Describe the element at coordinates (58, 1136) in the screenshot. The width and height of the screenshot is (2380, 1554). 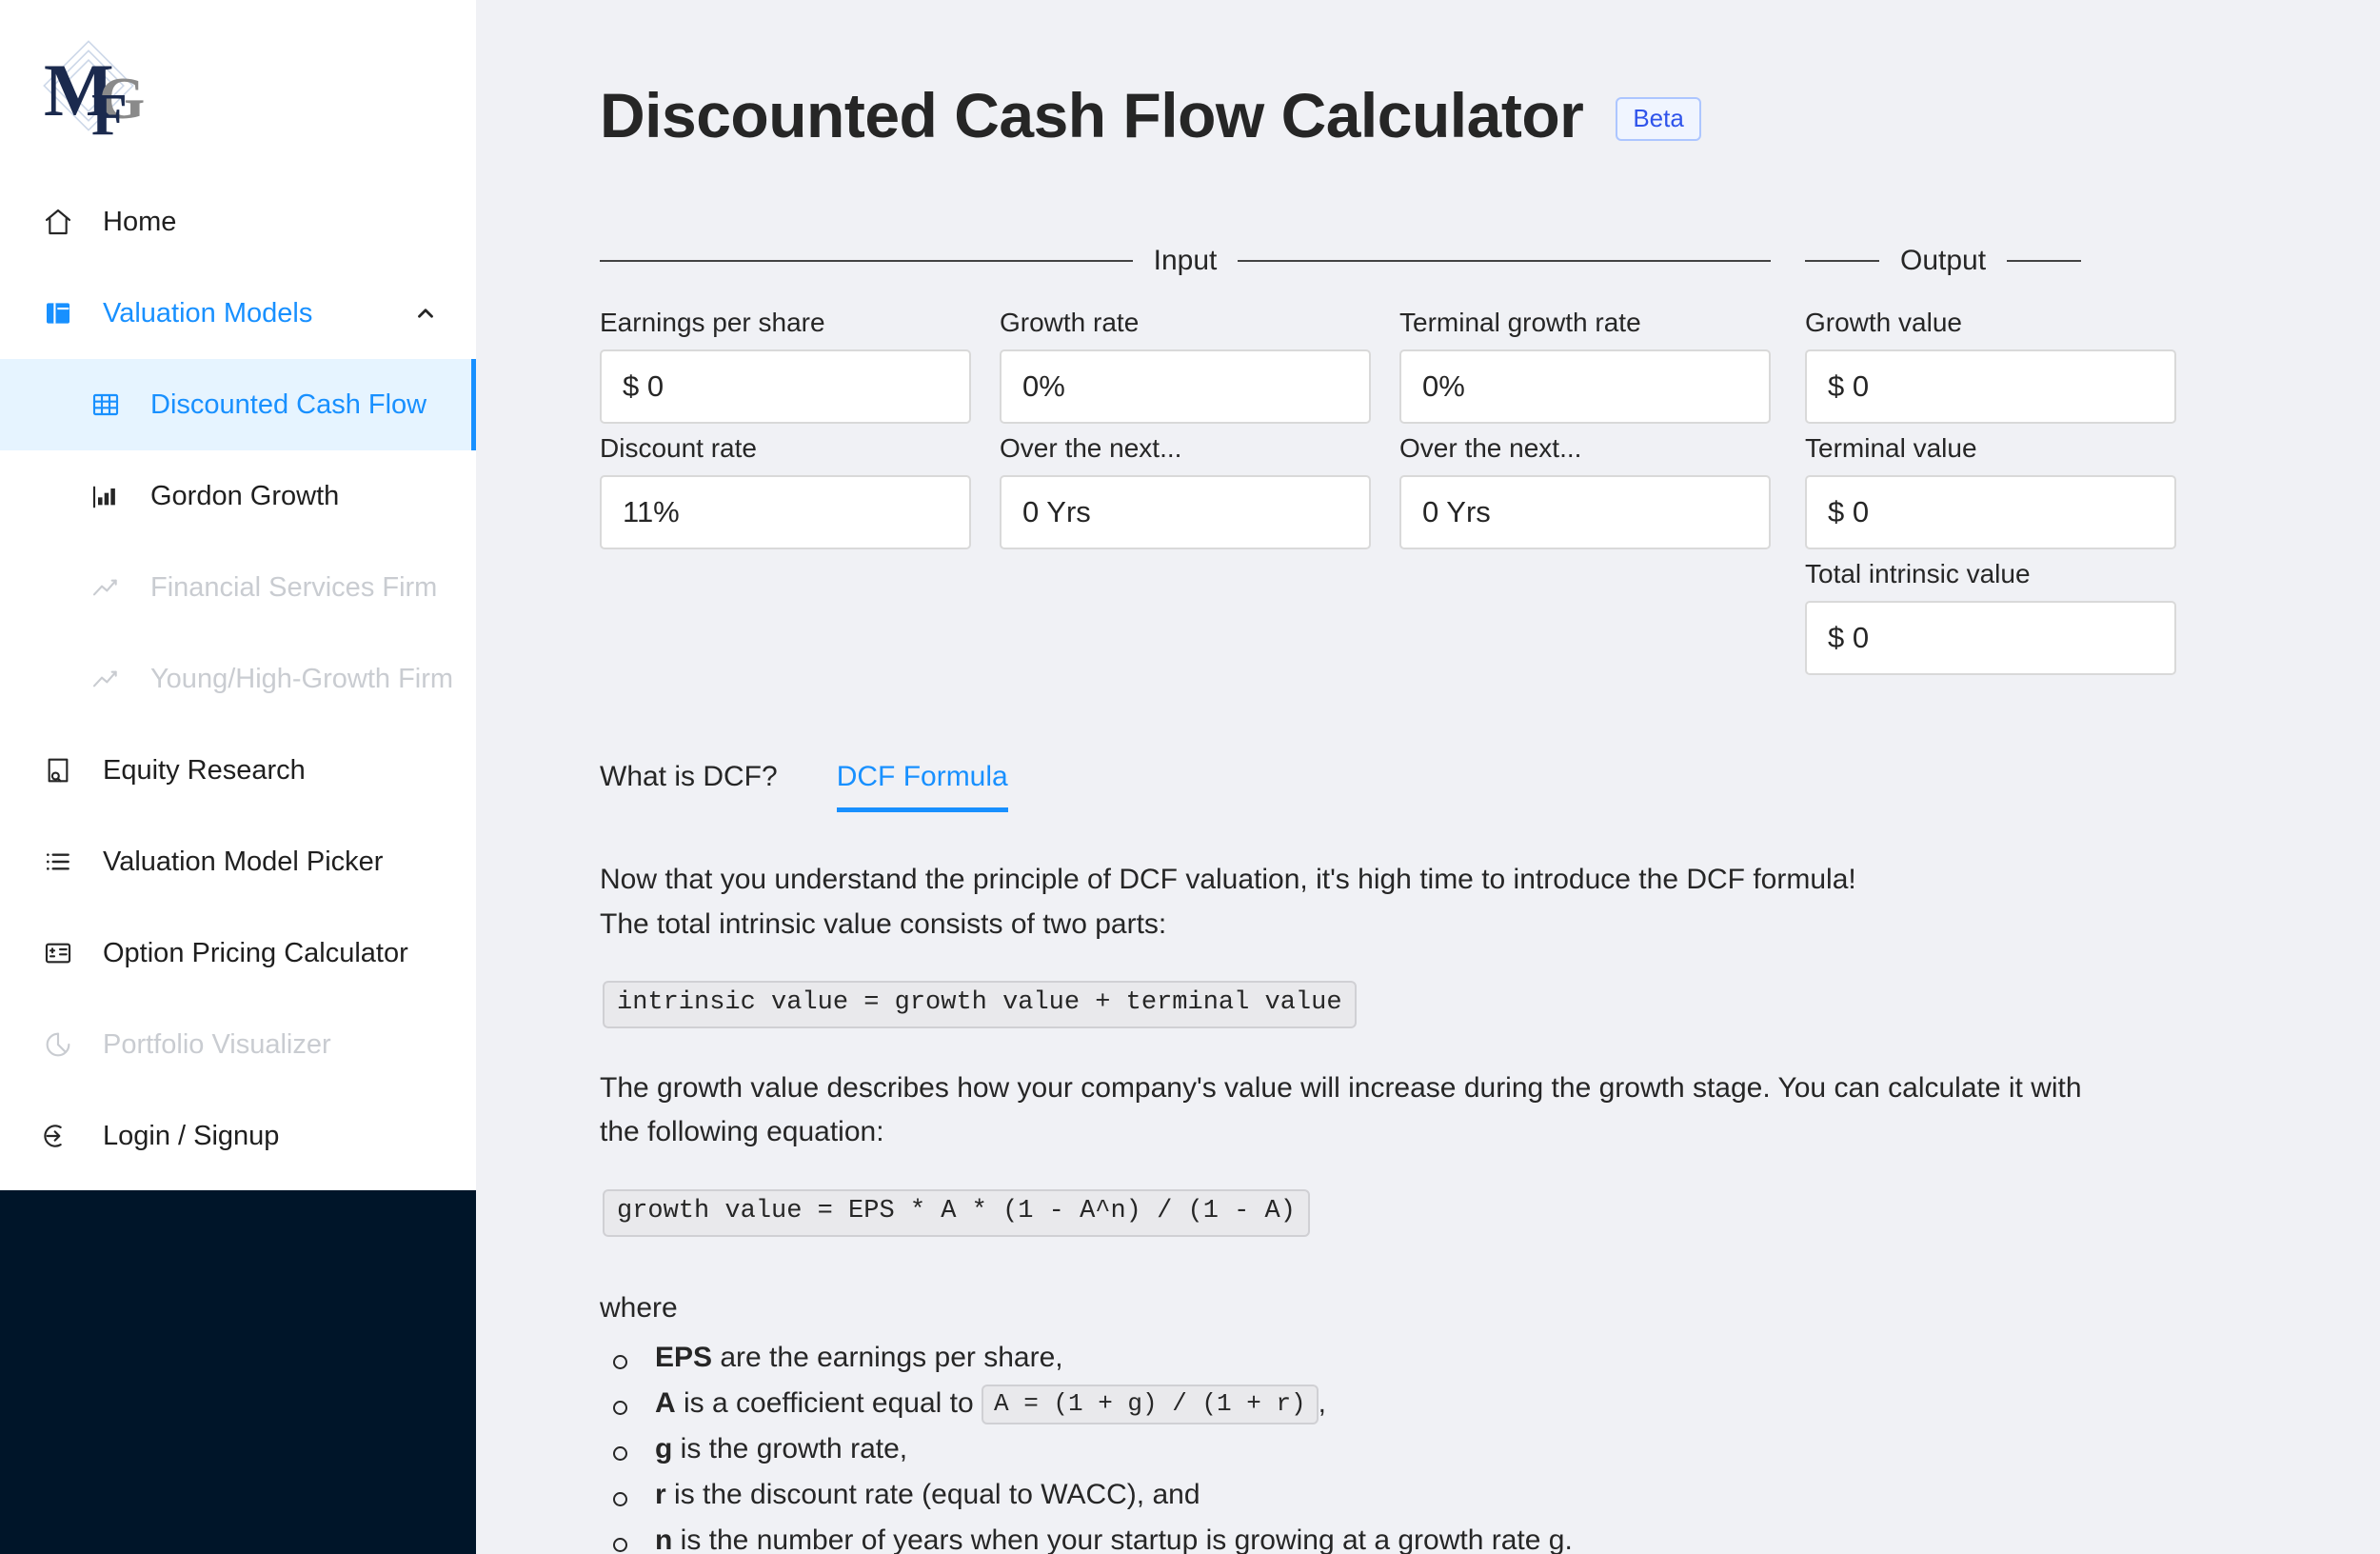
I see `login-icon` at that location.